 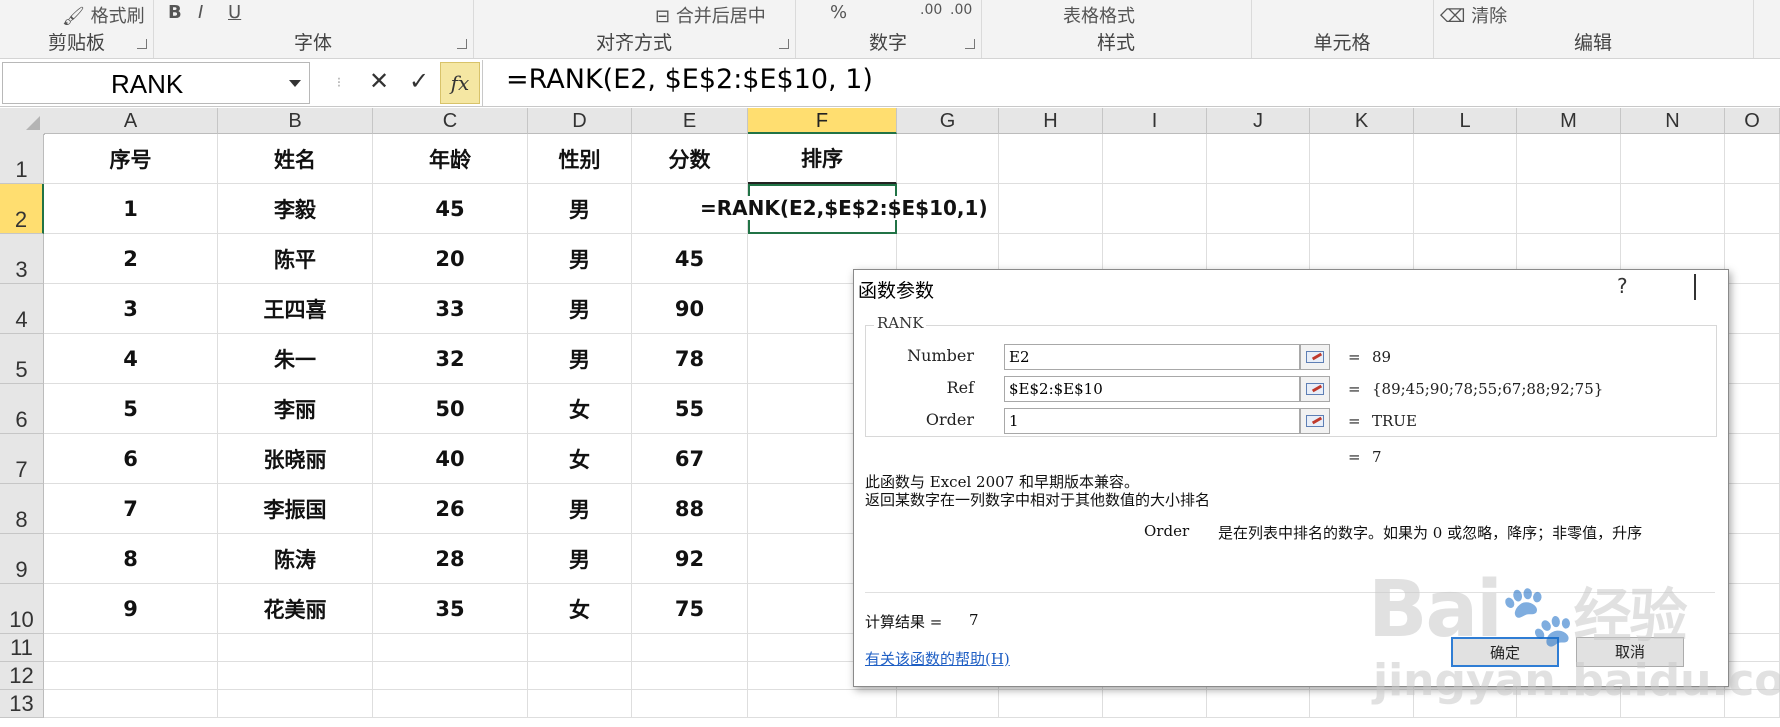 What do you see at coordinates (1752, 704) in the screenshot?
I see `cell-o13` at bounding box center [1752, 704].